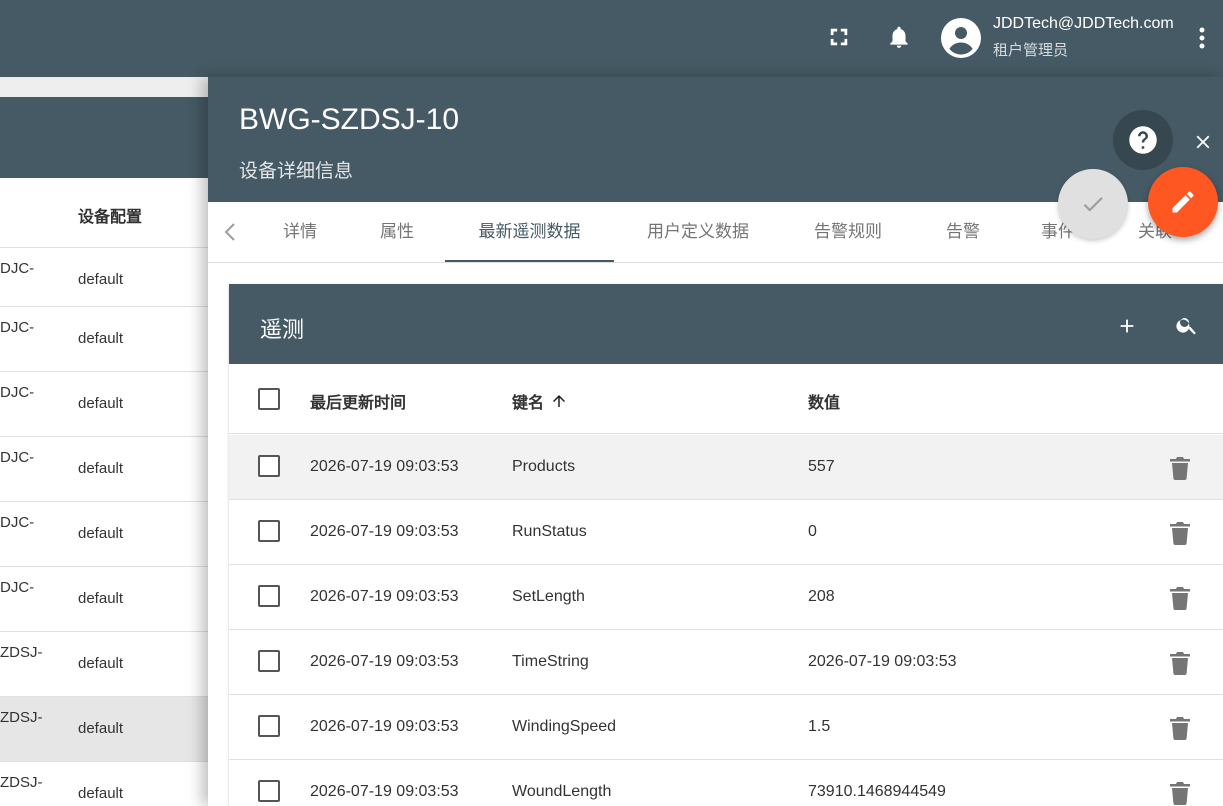 The width and height of the screenshot is (1223, 806). I want to click on device-subtitle: 设备详细信息, so click(296, 171).